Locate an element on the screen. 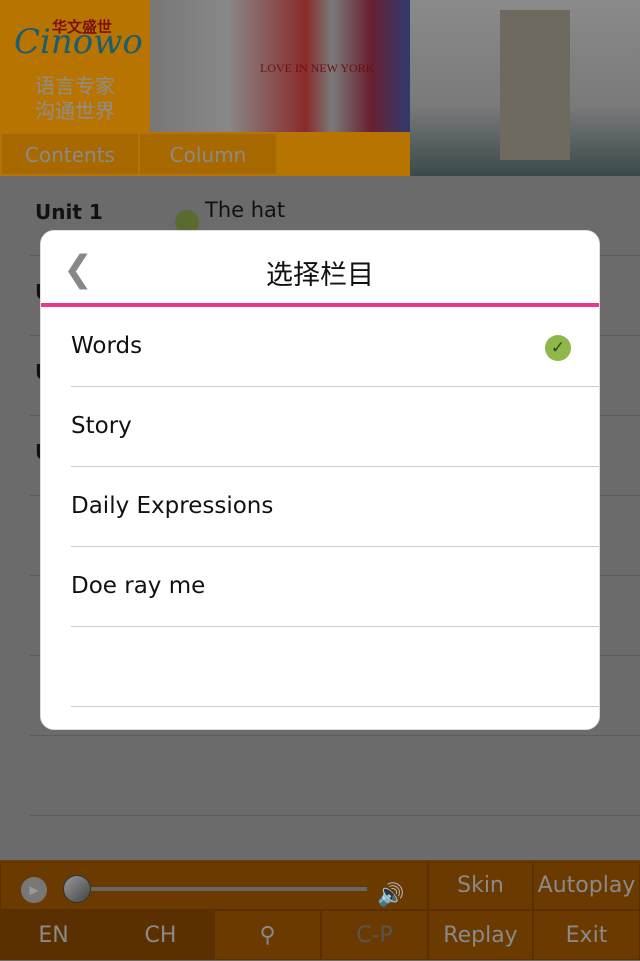 This screenshot has height=961, width=640. option-daily-expressions: Daily Expressions is located at coordinates (335, 507).